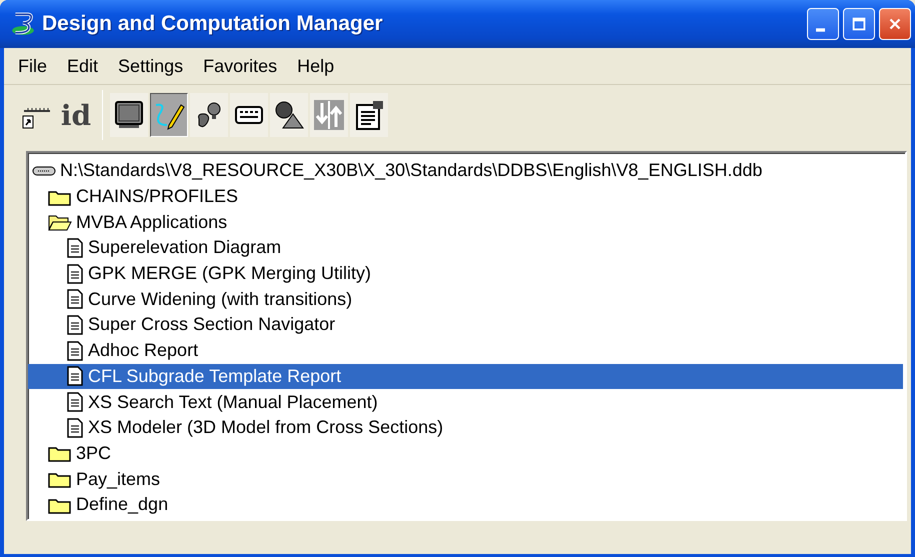  I want to click on id-button: id, so click(76, 115).